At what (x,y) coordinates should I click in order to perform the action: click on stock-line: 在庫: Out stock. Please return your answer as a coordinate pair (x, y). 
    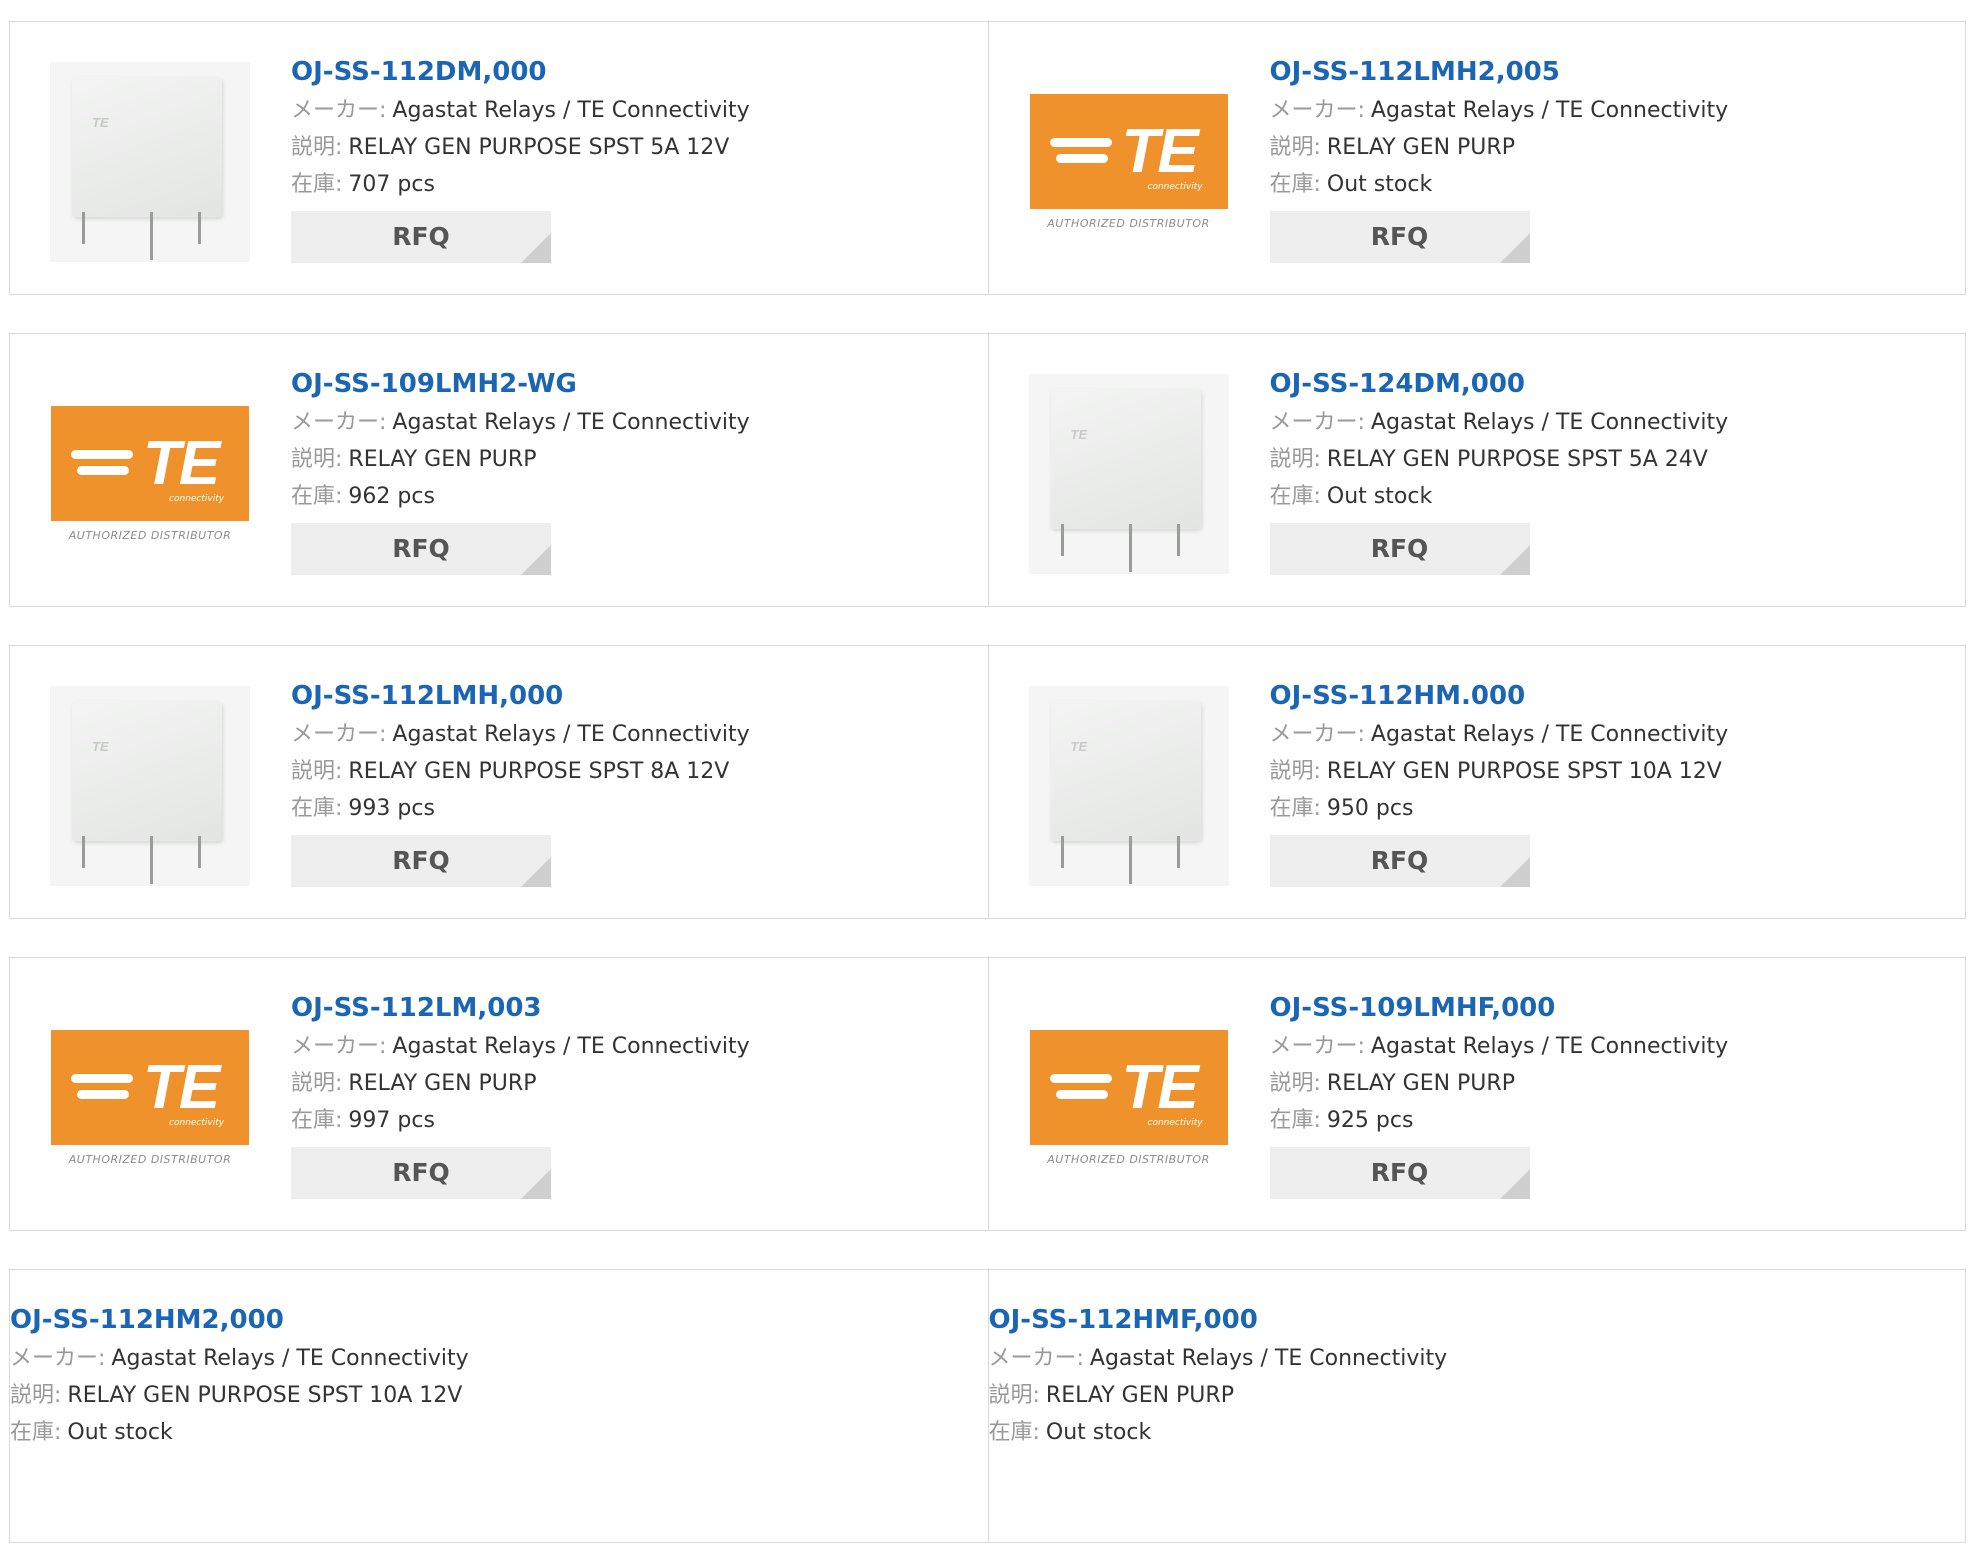
    Looking at the image, I should click on (239, 1432).